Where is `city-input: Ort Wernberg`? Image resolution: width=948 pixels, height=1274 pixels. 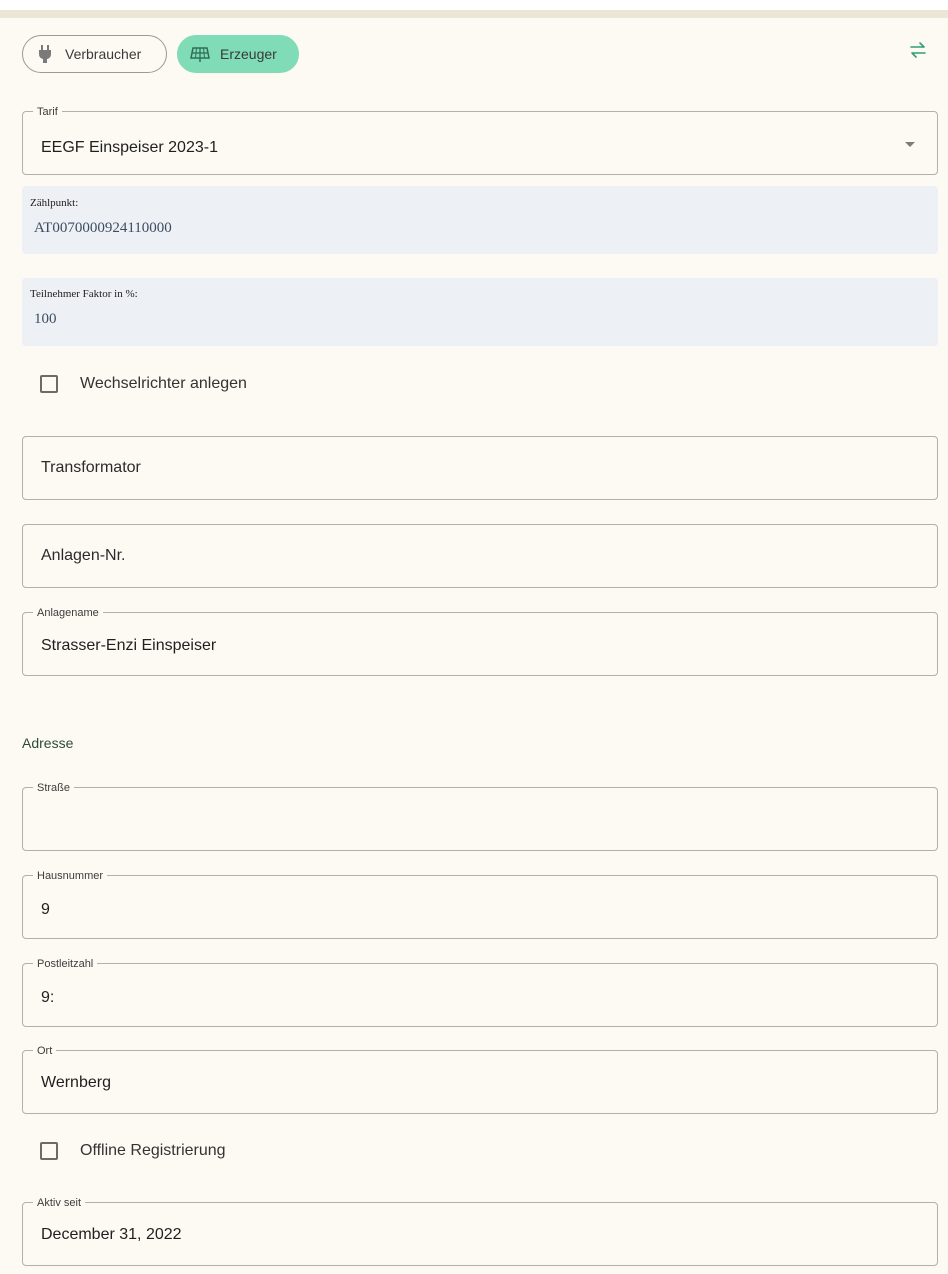
city-input: Ort Wernberg is located at coordinates (480, 1079).